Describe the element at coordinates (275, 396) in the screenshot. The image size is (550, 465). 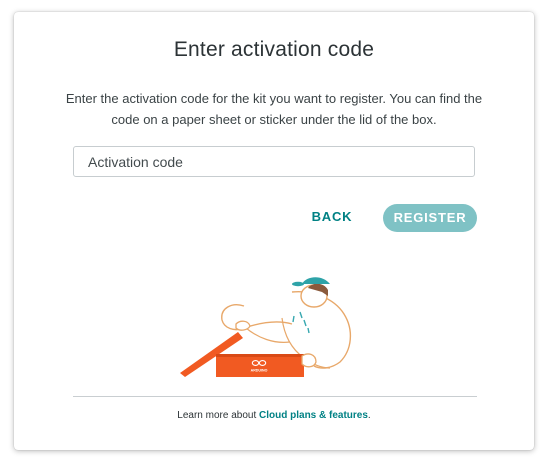
I see `footer-divider` at that location.